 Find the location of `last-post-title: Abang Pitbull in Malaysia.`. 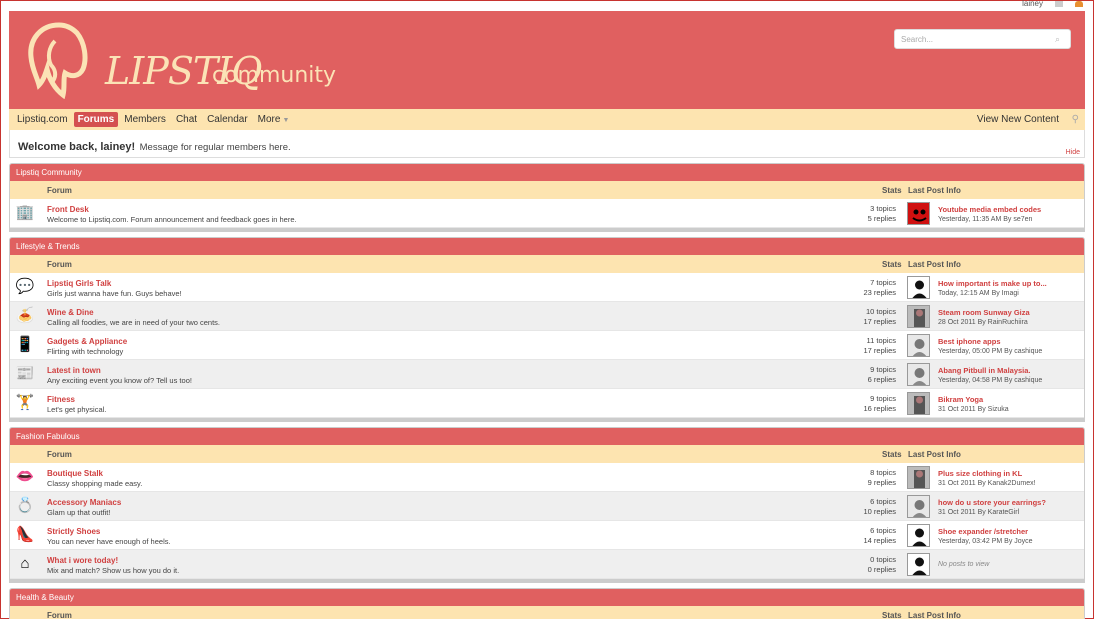

last-post-title: Abang Pitbull in Malaysia. is located at coordinates (984, 370).